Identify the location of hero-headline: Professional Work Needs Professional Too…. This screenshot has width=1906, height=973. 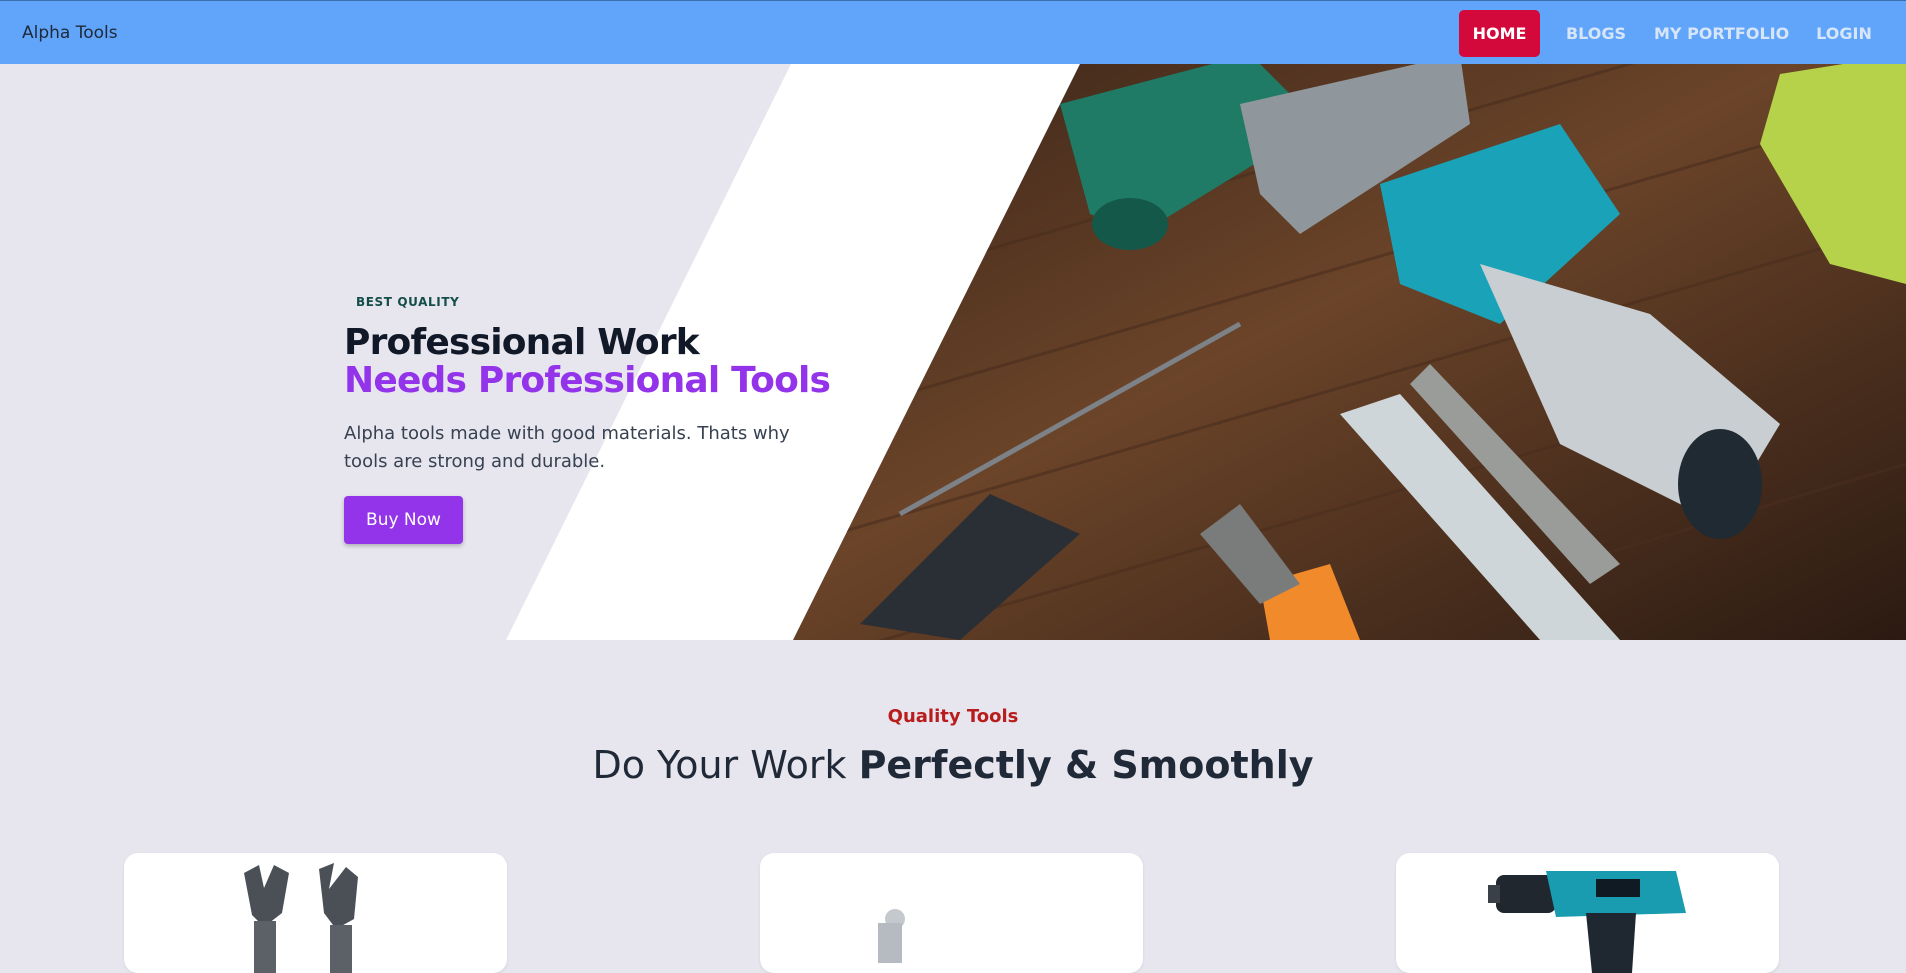
(587, 361).